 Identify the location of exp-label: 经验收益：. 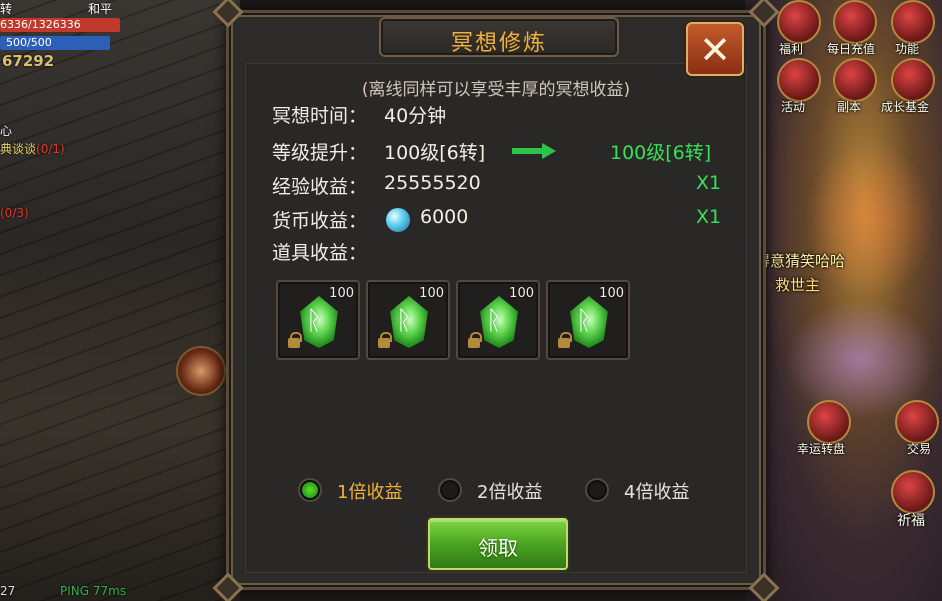
(320, 187).